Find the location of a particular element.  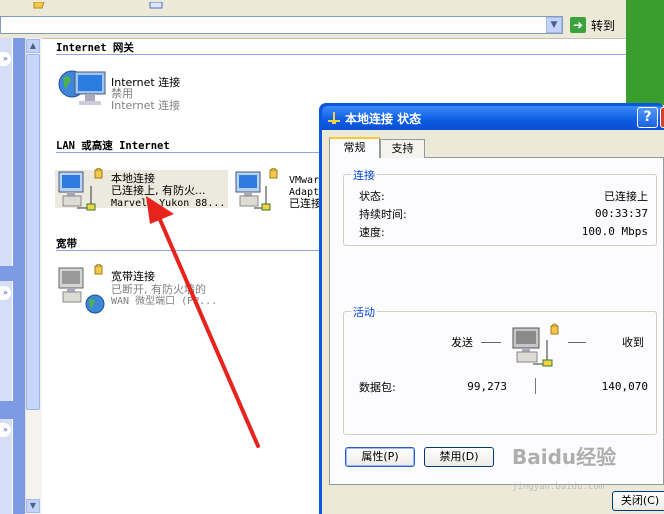

status-label: 状态: is located at coordinates (372, 196).